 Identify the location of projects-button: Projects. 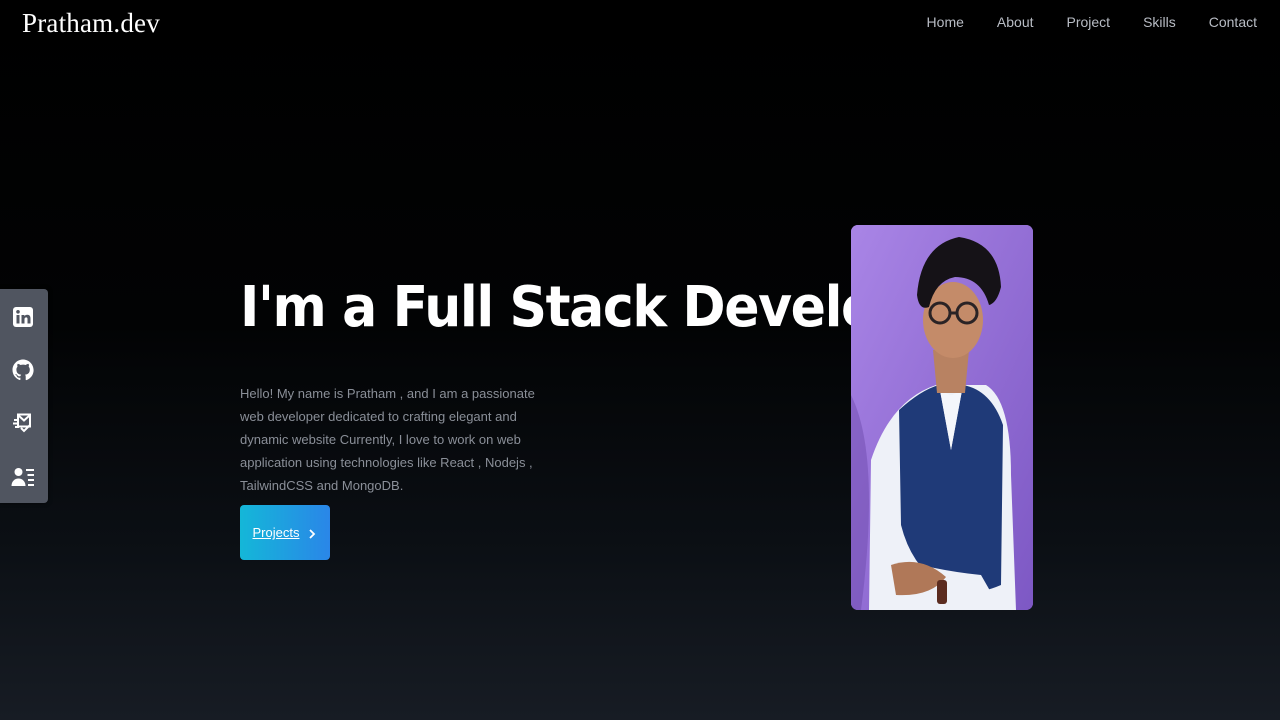
(285, 532).